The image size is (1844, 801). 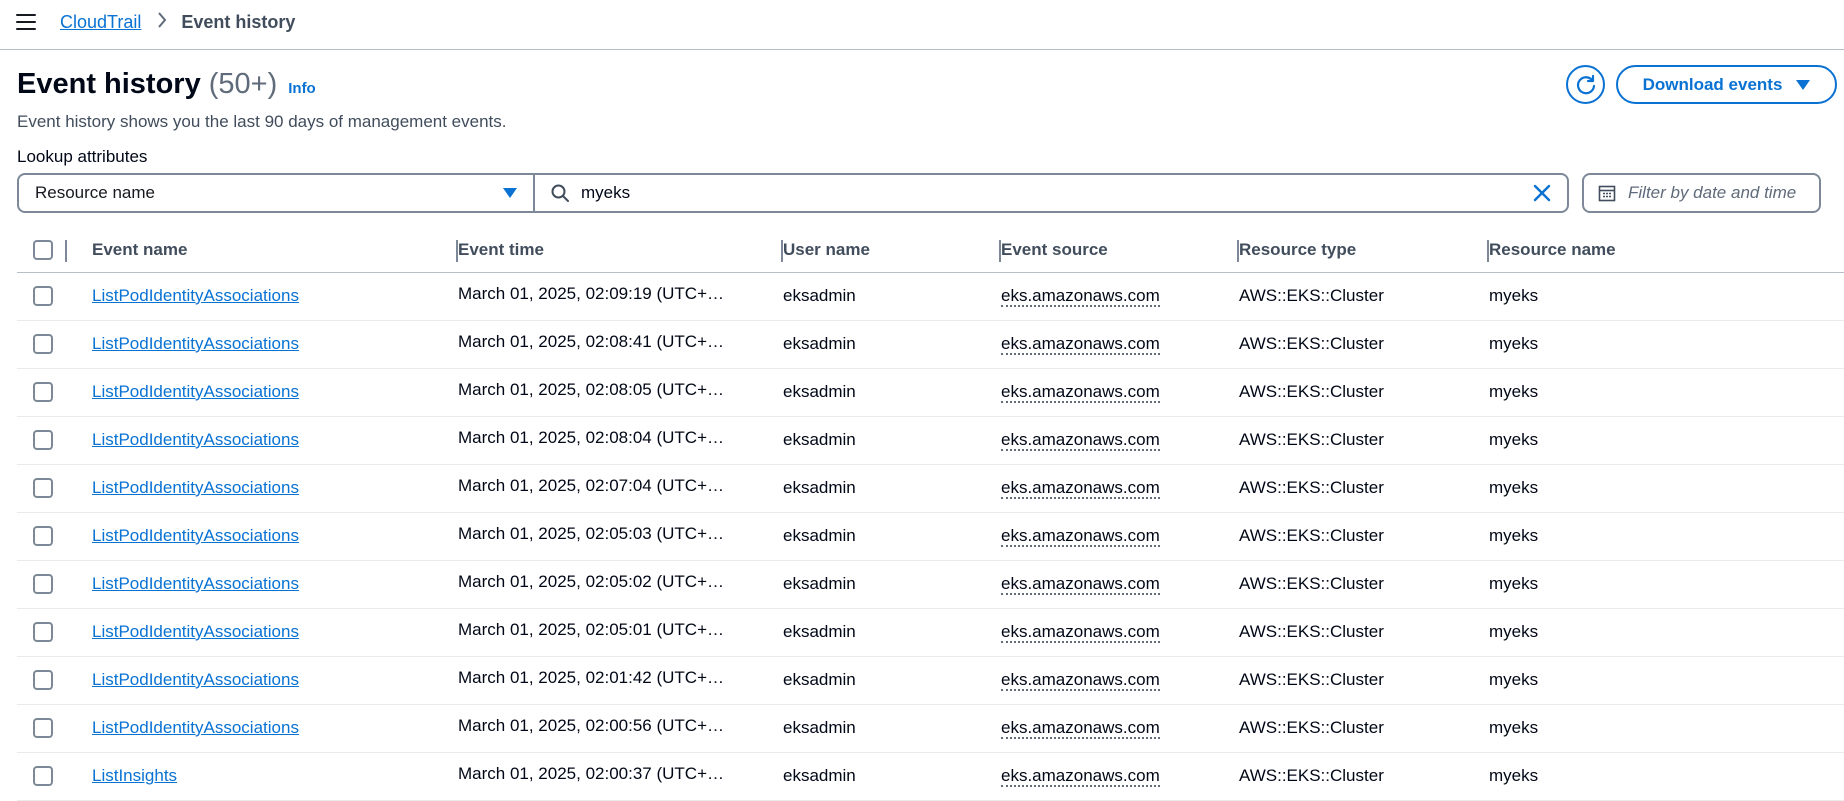 I want to click on column-header-label: Event source, so click(x=1054, y=249).